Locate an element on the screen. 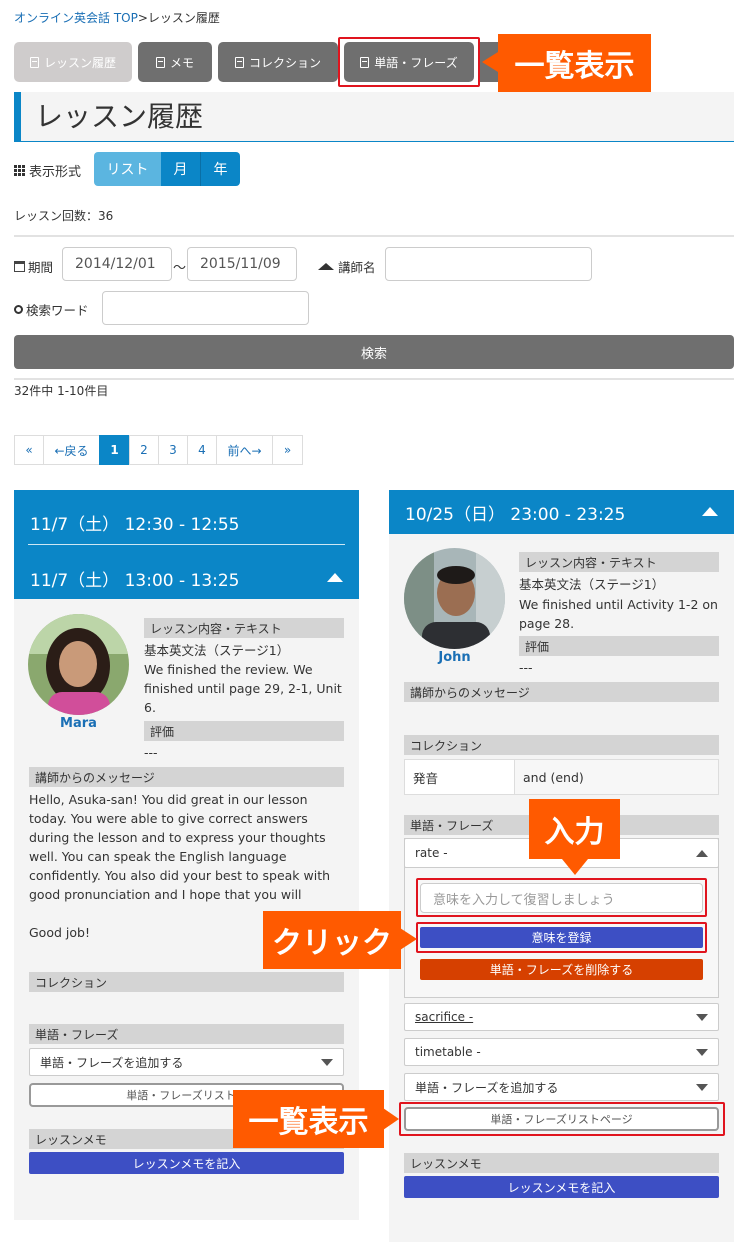 The image size is (749, 1255). tab-lesson-history: レッスン履歴 is located at coordinates (73, 62).